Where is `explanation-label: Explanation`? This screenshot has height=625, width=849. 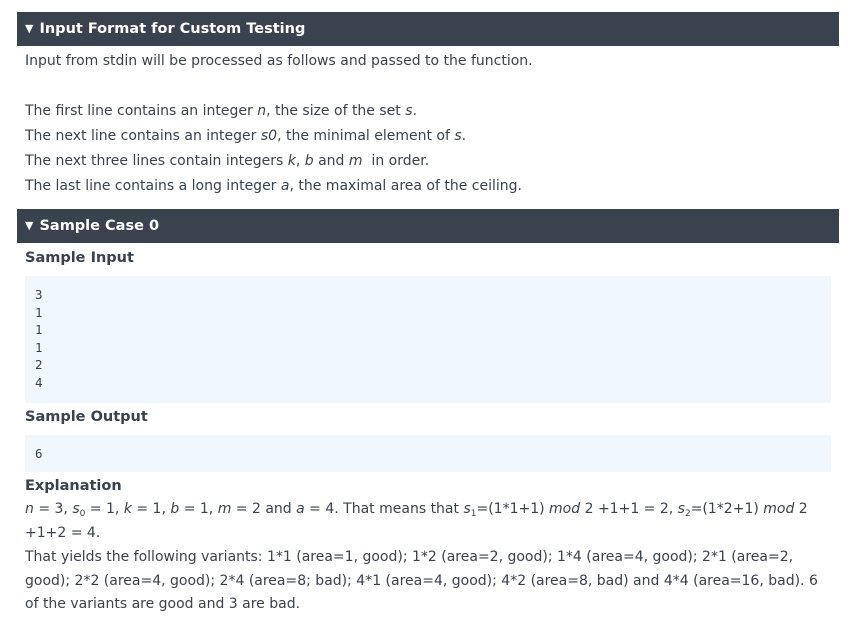 explanation-label: Explanation is located at coordinates (73, 486).